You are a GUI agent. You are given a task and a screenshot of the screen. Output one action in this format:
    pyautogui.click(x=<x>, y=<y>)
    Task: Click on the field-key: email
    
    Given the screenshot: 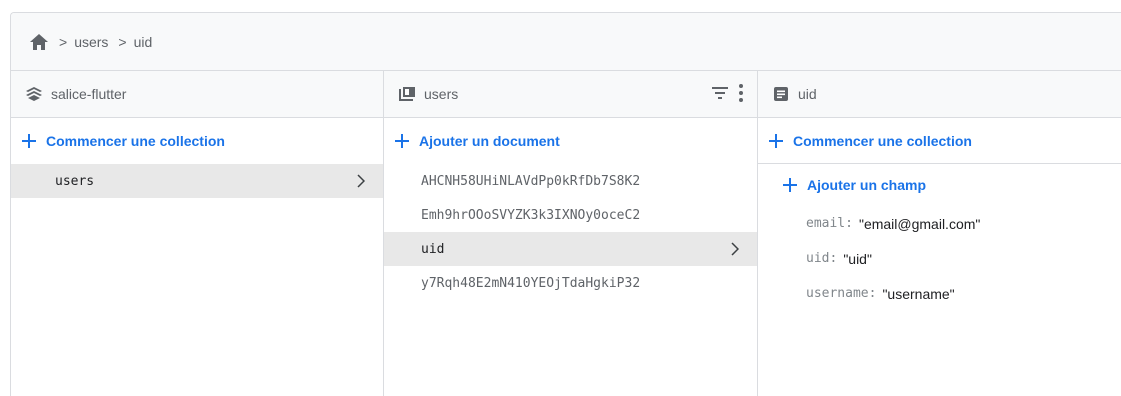 What is the action you would take?
    pyautogui.click(x=826, y=223)
    